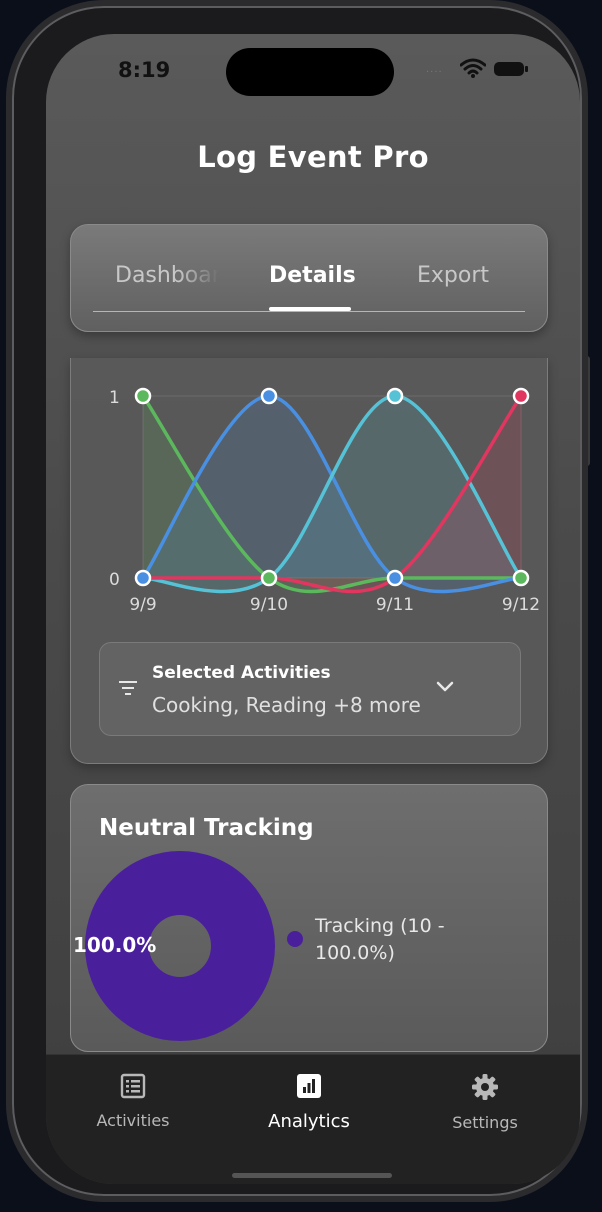 The height and width of the screenshot is (1212, 602). What do you see at coordinates (521, 605) in the screenshot?
I see `x-tick-label: 9/12` at bounding box center [521, 605].